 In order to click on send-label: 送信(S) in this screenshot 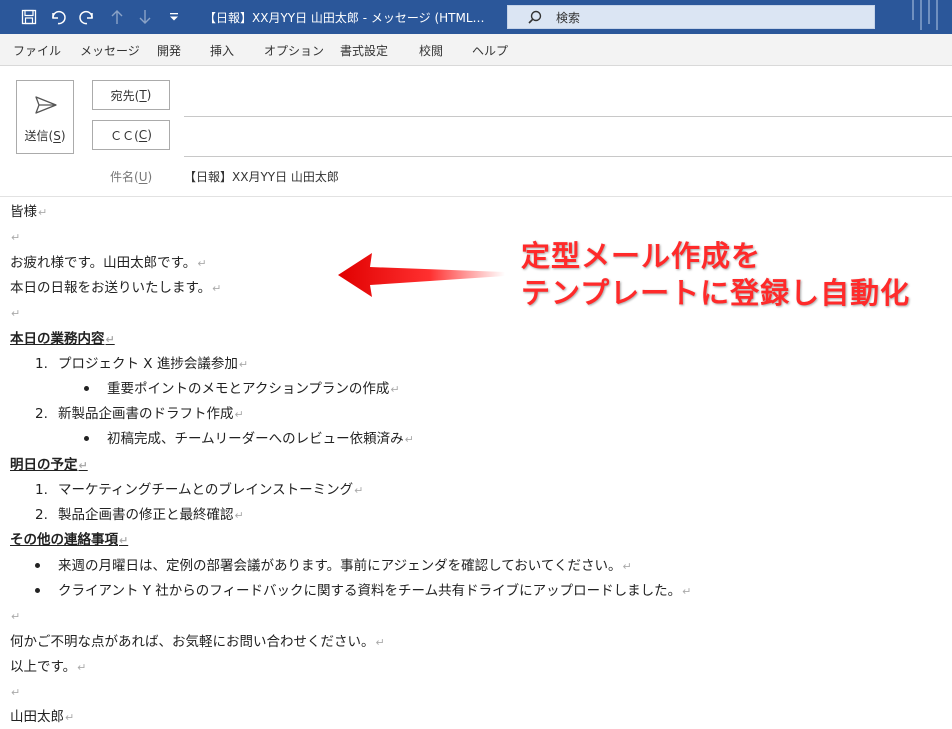, I will do `click(45, 136)`.